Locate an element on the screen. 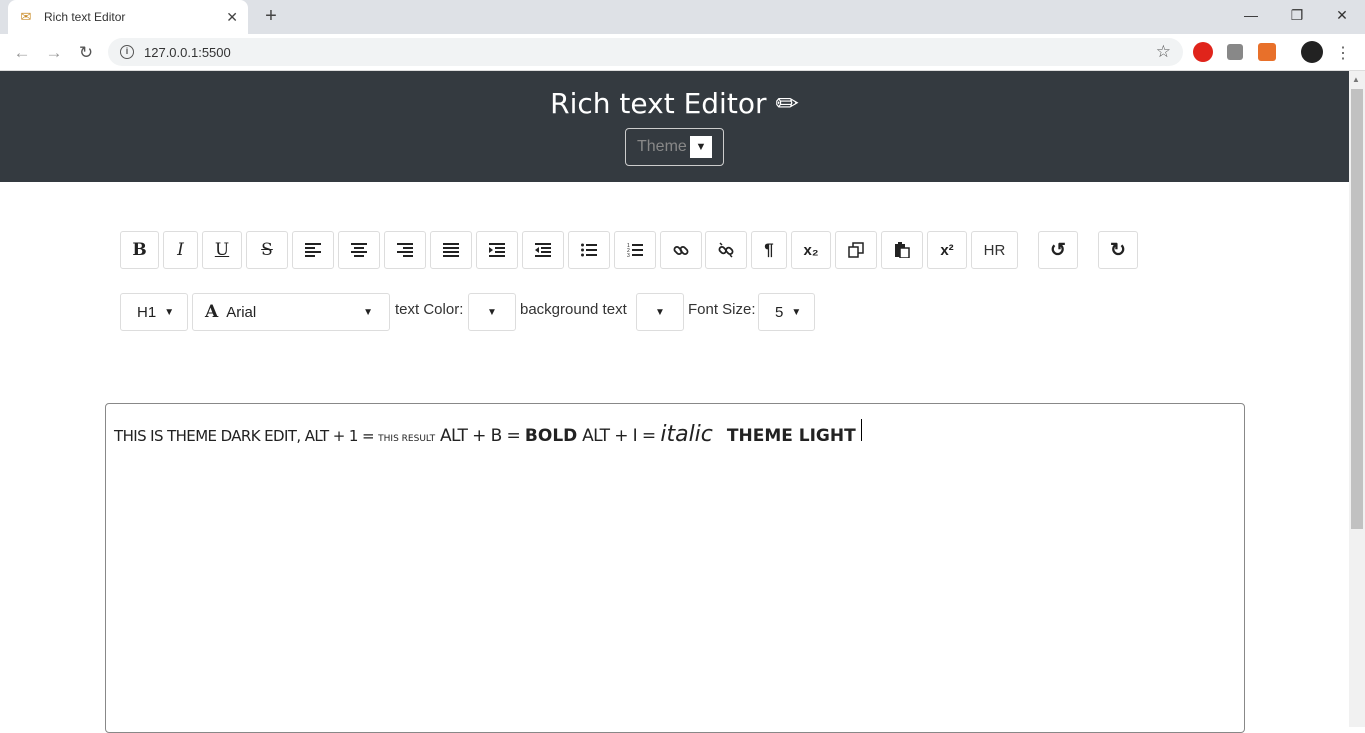  text-color-select: ▼ is located at coordinates (492, 312).